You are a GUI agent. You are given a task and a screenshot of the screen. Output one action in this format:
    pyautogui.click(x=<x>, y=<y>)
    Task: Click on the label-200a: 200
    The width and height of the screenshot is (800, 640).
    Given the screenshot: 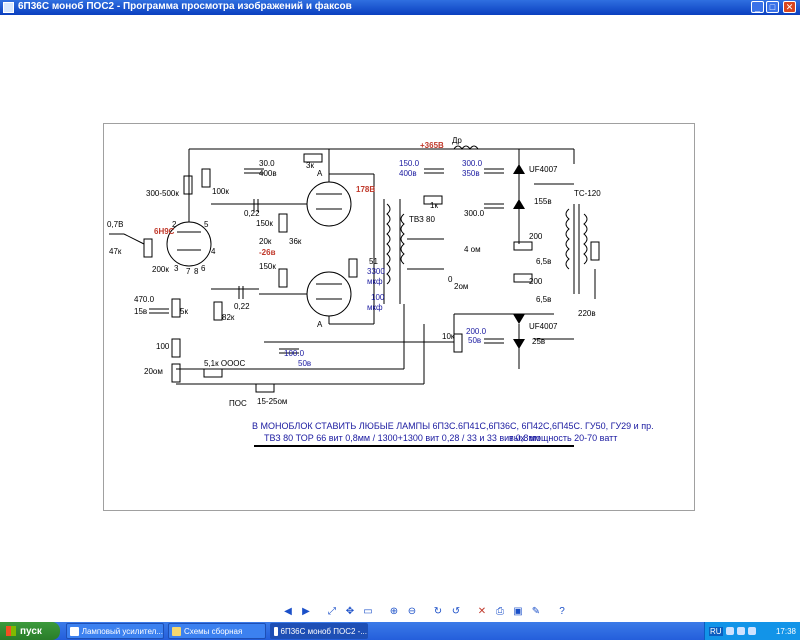 What is the action you would take?
    pyautogui.click(x=536, y=236)
    